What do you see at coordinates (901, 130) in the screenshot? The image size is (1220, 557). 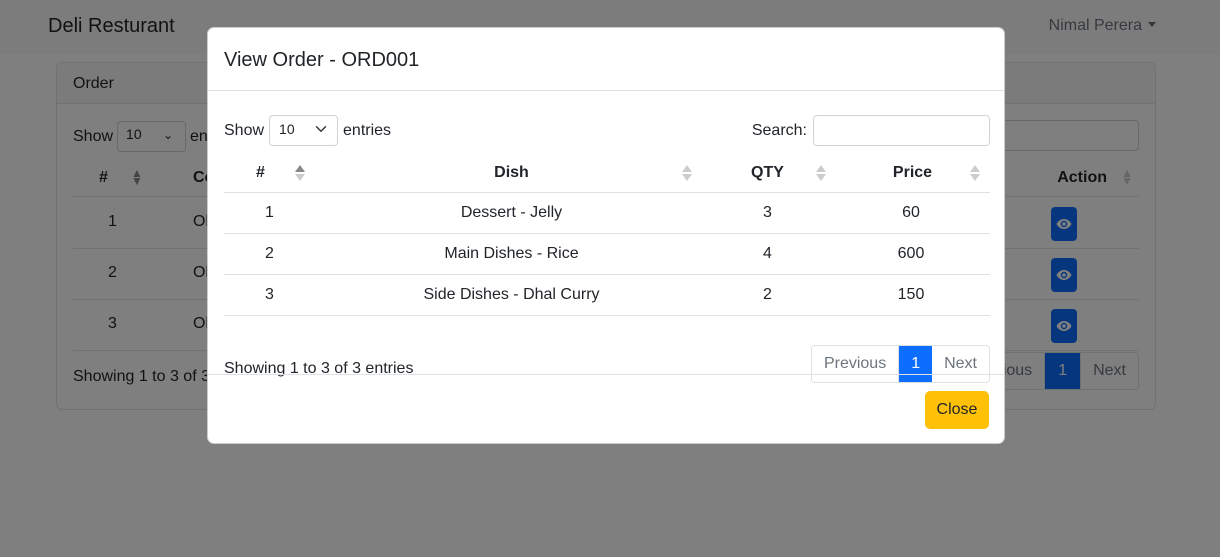 I see `search-input` at bounding box center [901, 130].